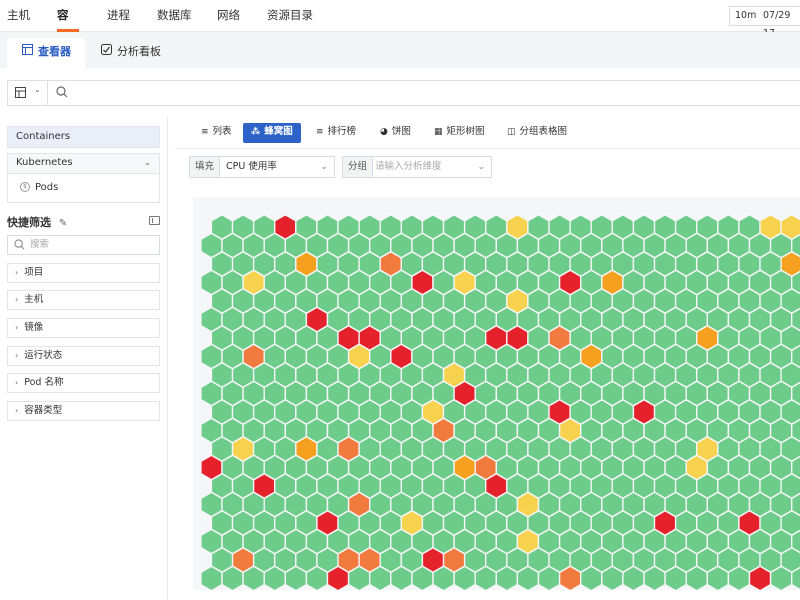 The height and width of the screenshot is (600, 800). I want to click on collapse-sidebar-icon, so click(154, 220).